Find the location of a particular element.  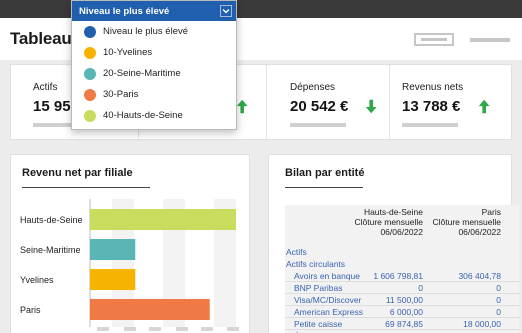

dropdown-option: 10-Yvelines is located at coordinates (154, 53).